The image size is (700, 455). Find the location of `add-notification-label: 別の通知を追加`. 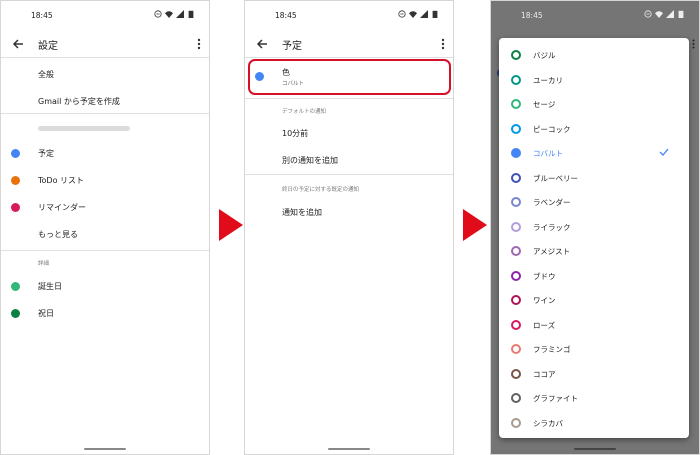

add-notification-label: 別の通知を追加 is located at coordinates (310, 160).